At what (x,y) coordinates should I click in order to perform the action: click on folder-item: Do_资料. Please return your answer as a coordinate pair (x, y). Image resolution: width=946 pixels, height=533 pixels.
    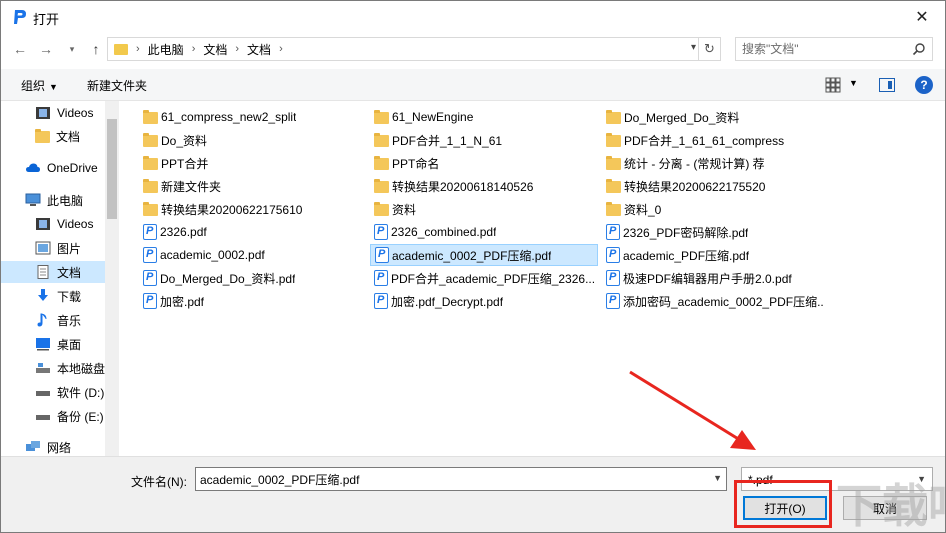
    Looking at the image, I should click on (250, 140).